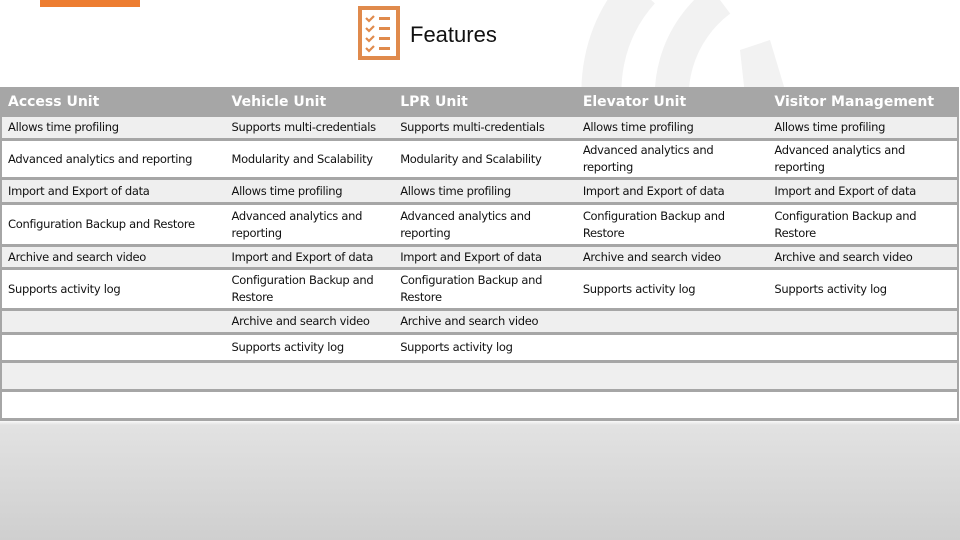  Describe the element at coordinates (434, 101) in the screenshot. I see `header-cell: LPR Unit` at that location.